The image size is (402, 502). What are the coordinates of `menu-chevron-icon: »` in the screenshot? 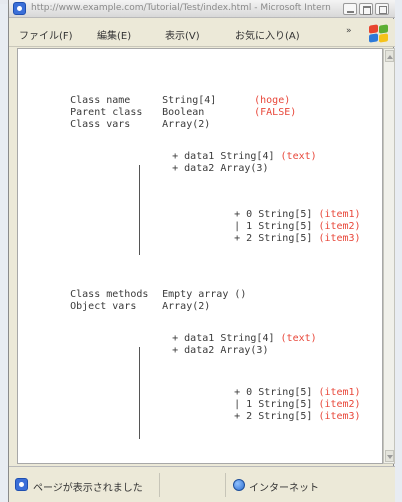 It's located at (349, 31).